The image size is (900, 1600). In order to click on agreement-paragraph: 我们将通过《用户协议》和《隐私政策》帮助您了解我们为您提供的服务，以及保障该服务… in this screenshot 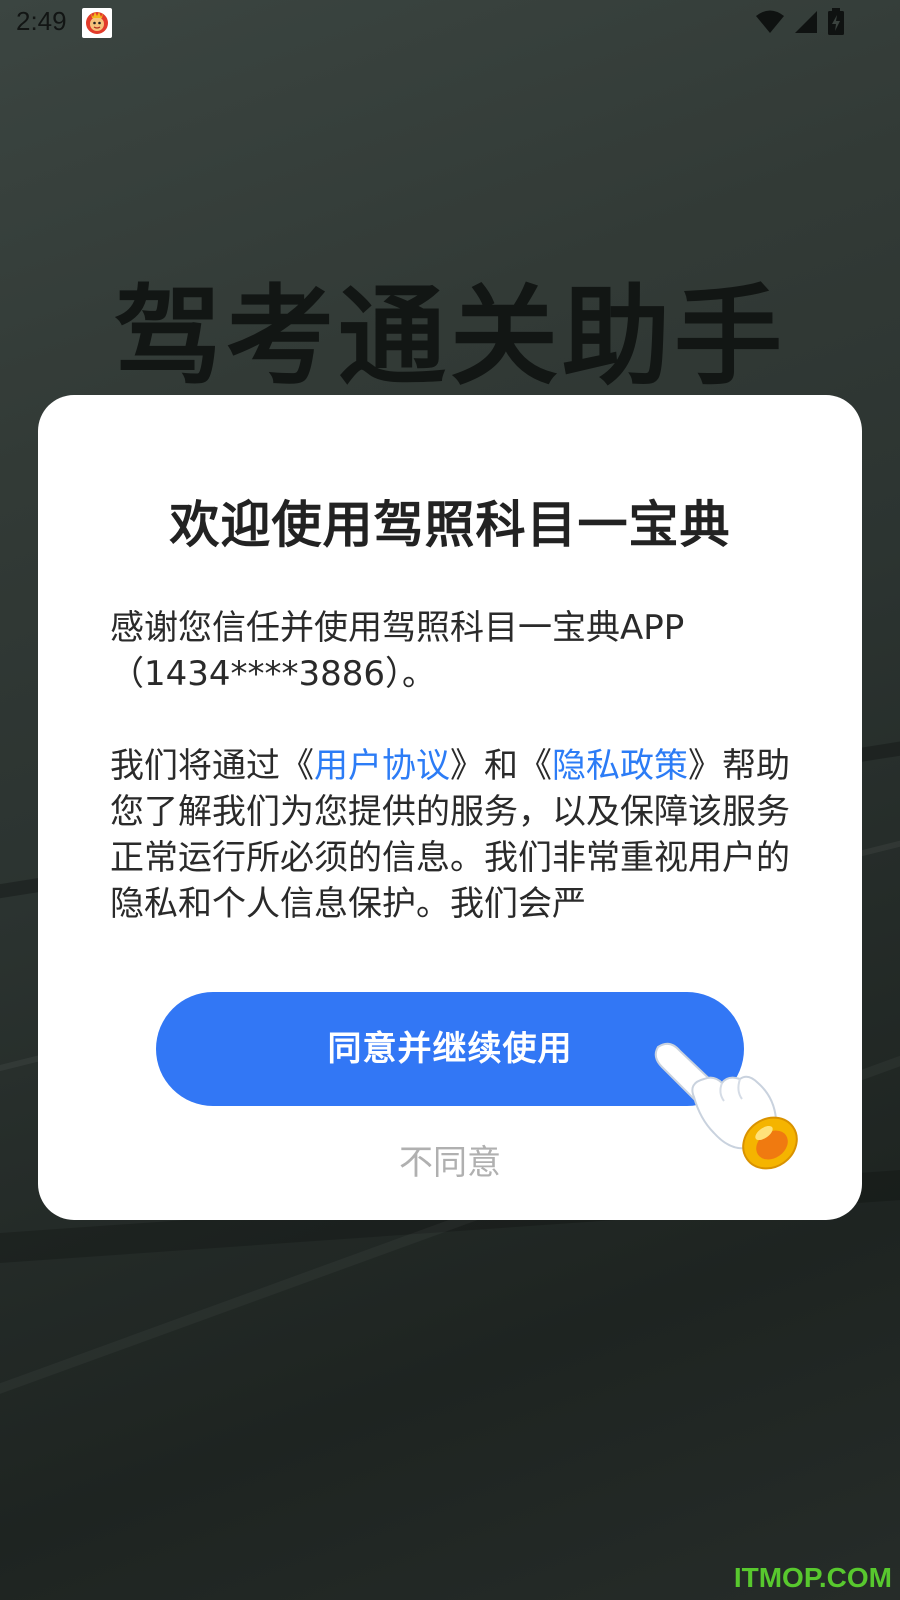, I will do `click(455, 834)`.